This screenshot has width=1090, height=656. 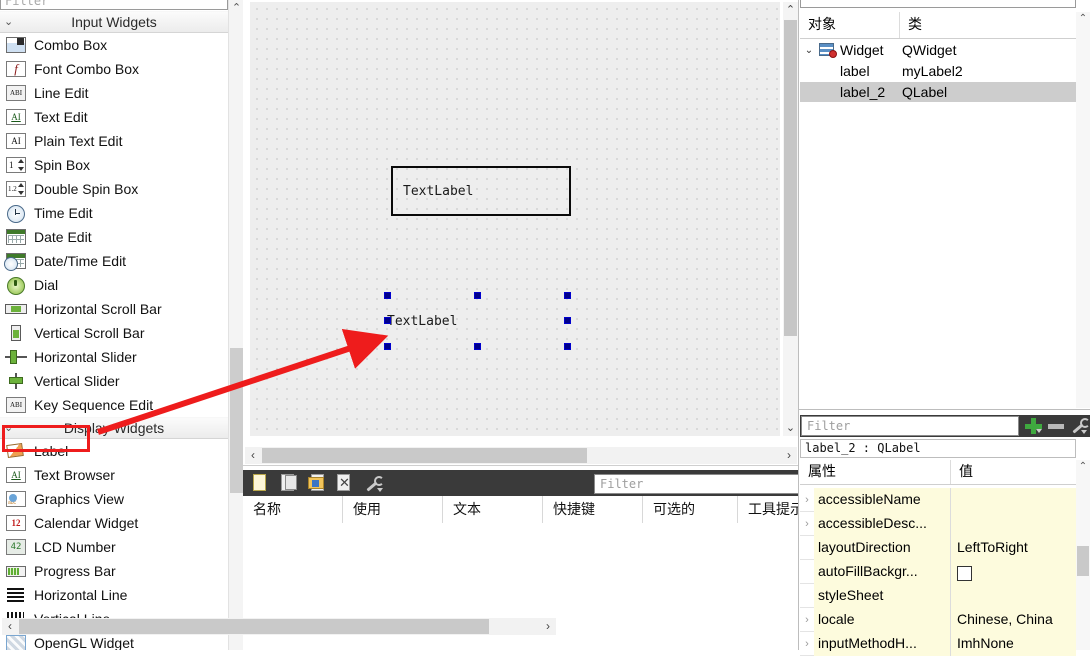 I want to click on object-row-widget: ⌄ Widget QWidget, so click(x=938, y=50).